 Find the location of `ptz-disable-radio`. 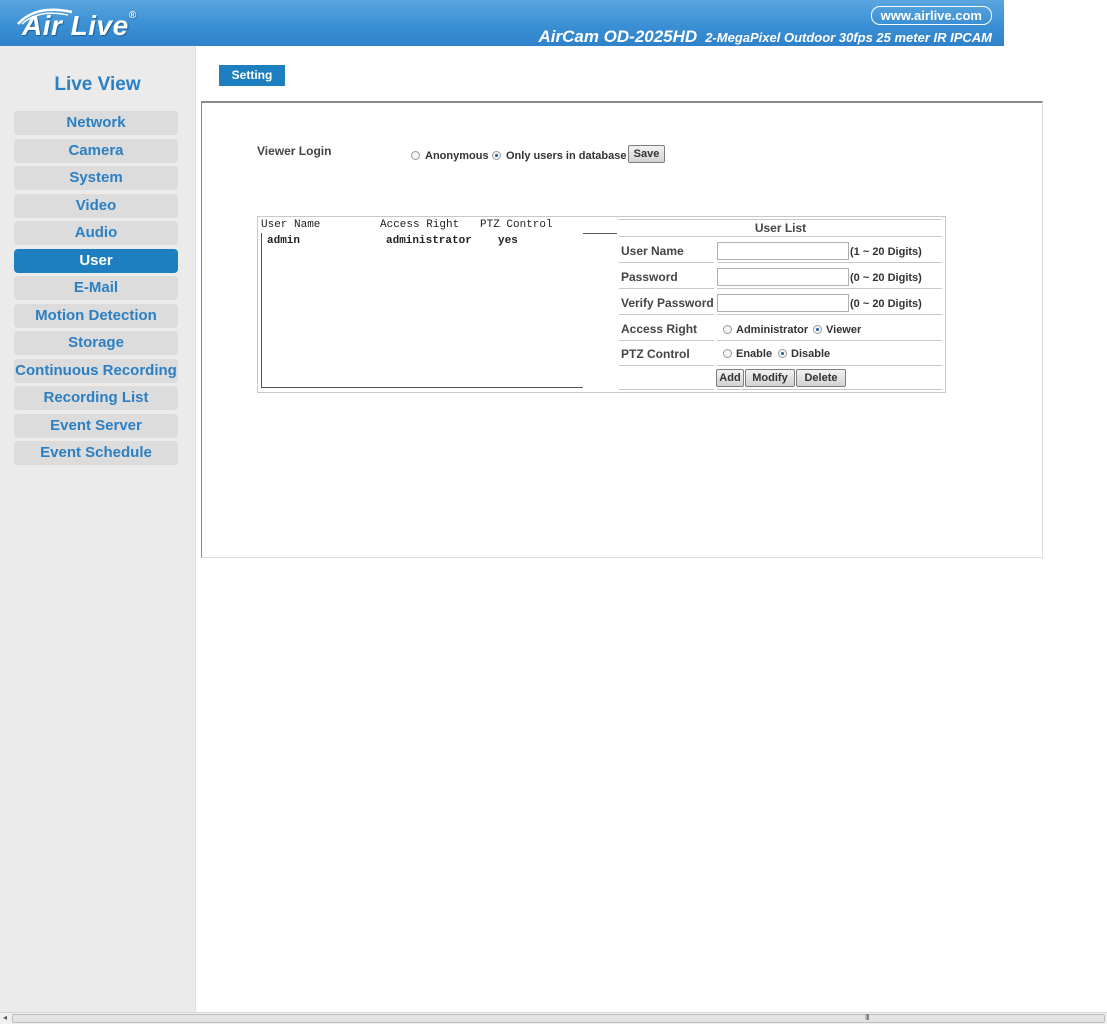

ptz-disable-radio is located at coordinates (782, 353).